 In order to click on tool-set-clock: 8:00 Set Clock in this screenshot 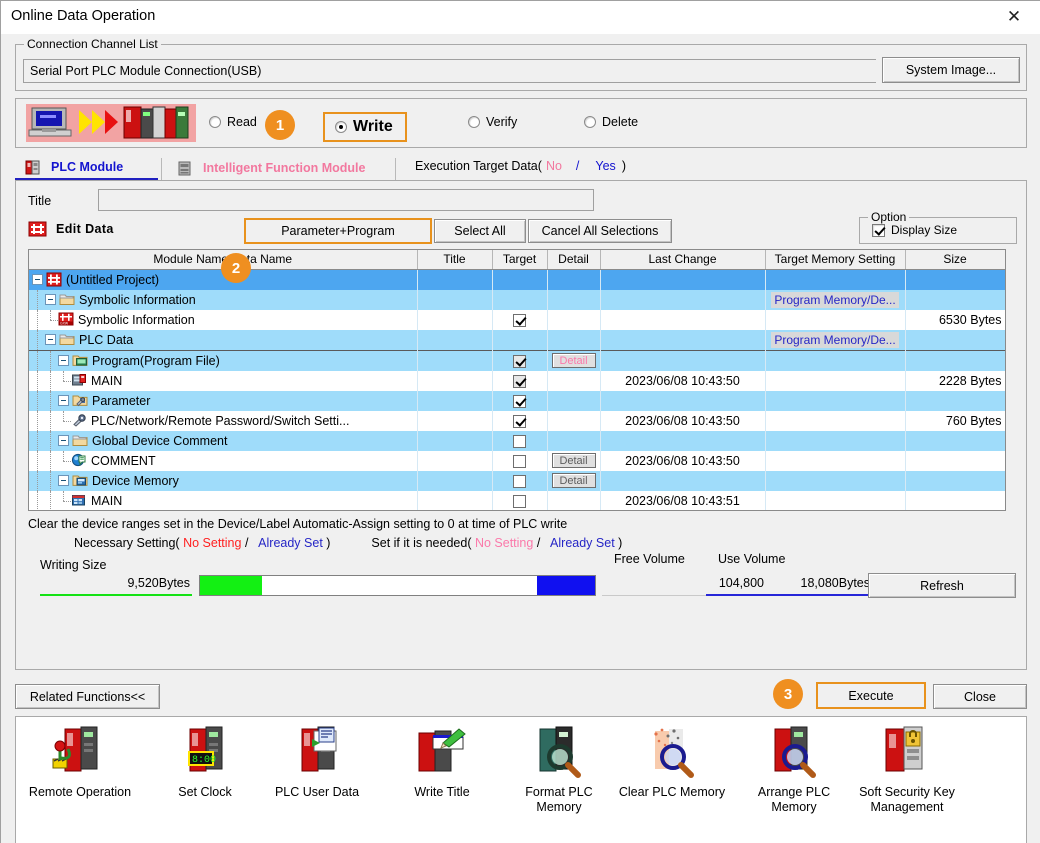, I will do `click(205, 762)`.